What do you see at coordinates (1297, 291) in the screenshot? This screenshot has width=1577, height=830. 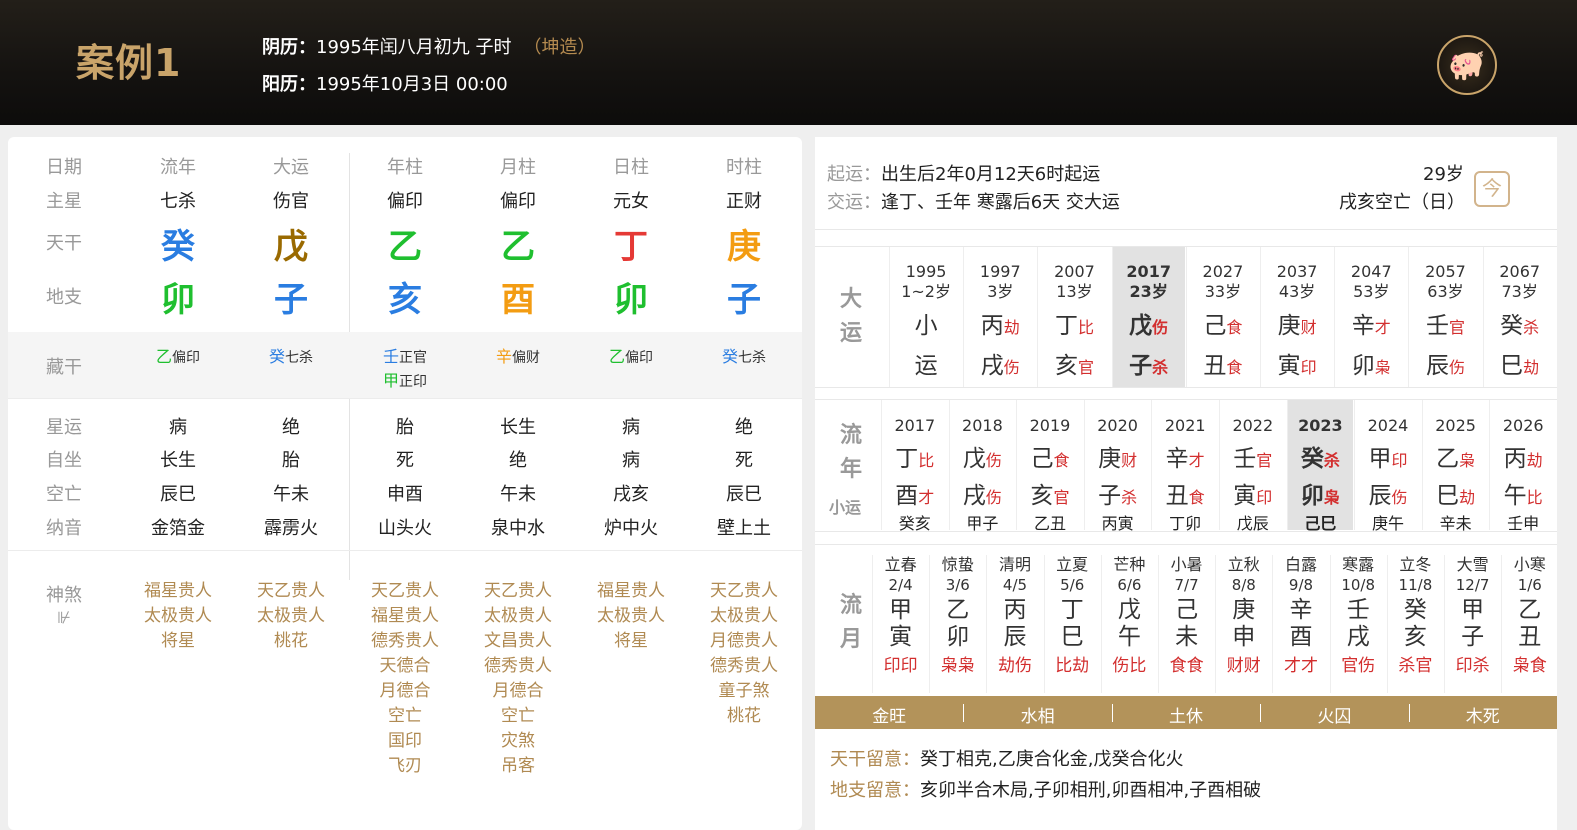 I see `dayun-age: 43岁` at bounding box center [1297, 291].